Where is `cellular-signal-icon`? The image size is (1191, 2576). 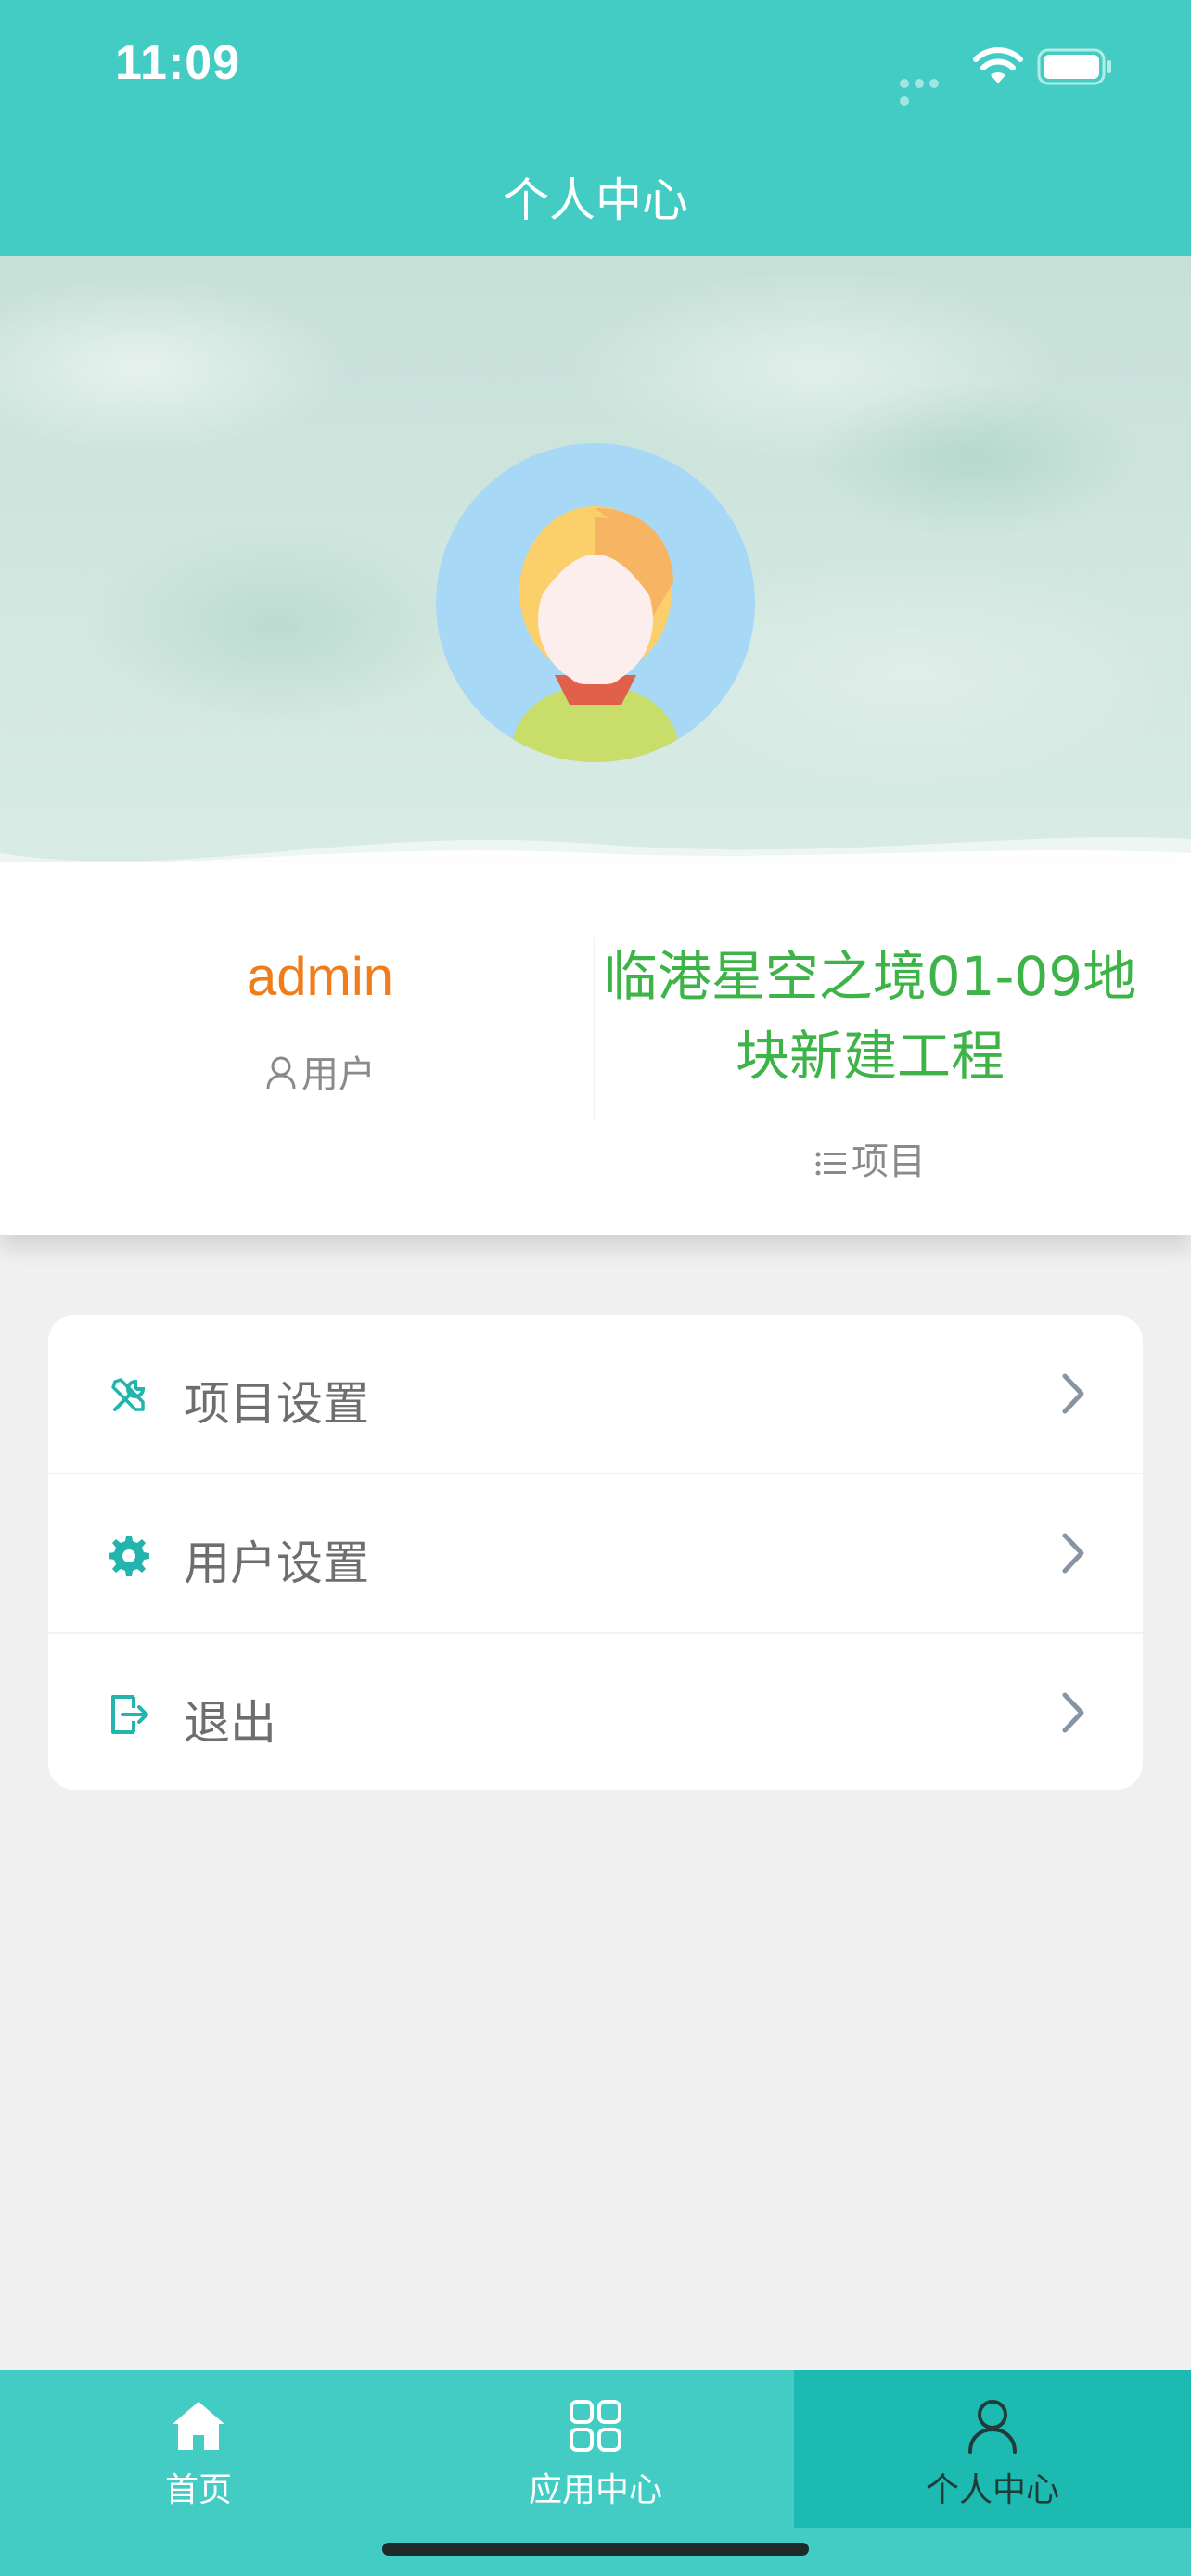
cellular-signal-icon is located at coordinates (929, 90).